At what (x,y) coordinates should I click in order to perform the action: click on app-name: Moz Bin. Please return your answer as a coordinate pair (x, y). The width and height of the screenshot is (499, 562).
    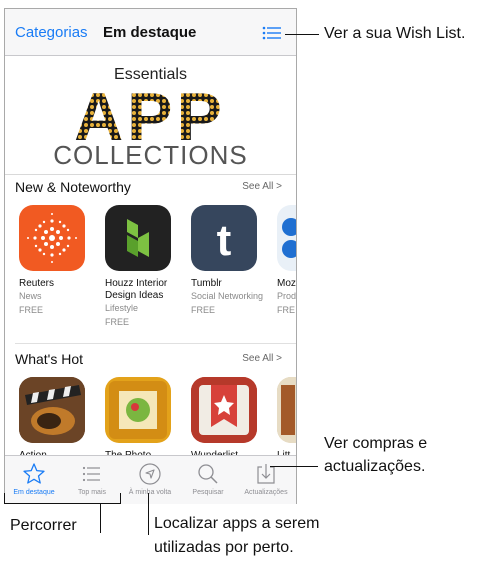
    Looking at the image, I should click on (286, 283).